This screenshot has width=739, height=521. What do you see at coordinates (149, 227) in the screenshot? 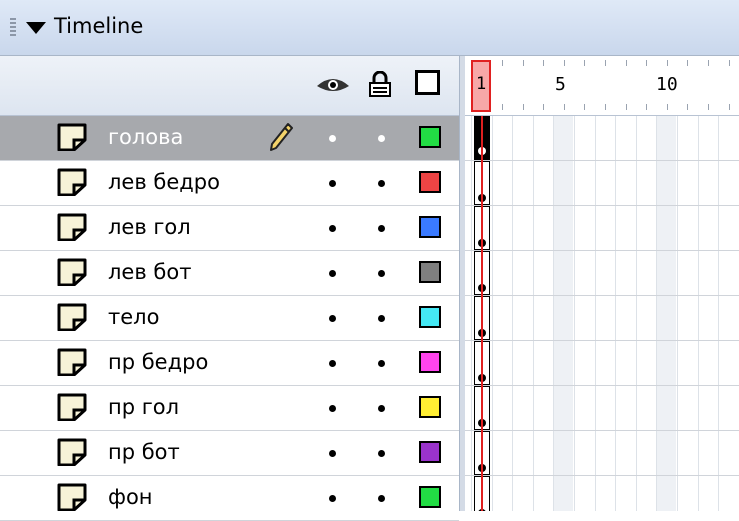
I see `layer-name: лев гол` at bounding box center [149, 227].